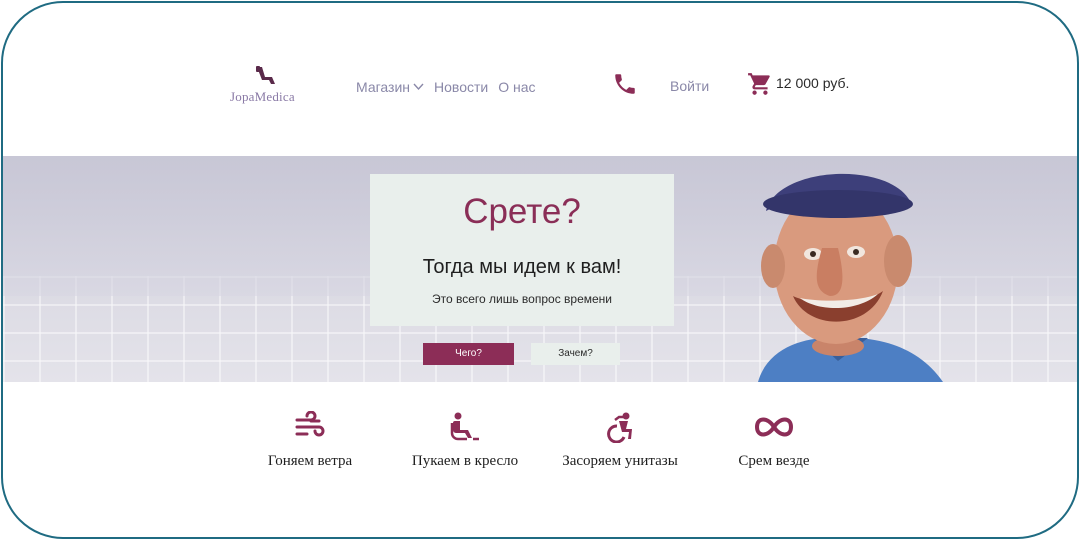 The image size is (1080, 540). I want to click on nav-item-shop-label: Магазин, so click(383, 87).